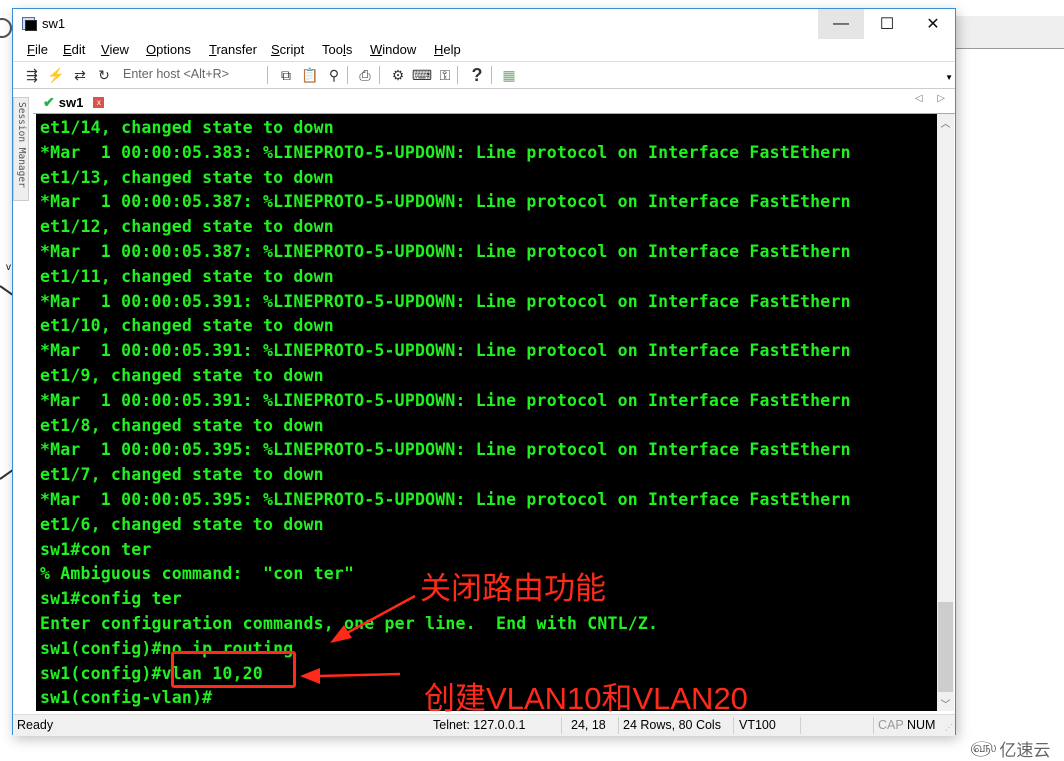 This screenshot has height=761, width=1064. What do you see at coordinates (887, 24) in the screenshot?
I see `maximize-button: ☐` at bounding box center [887, 24].